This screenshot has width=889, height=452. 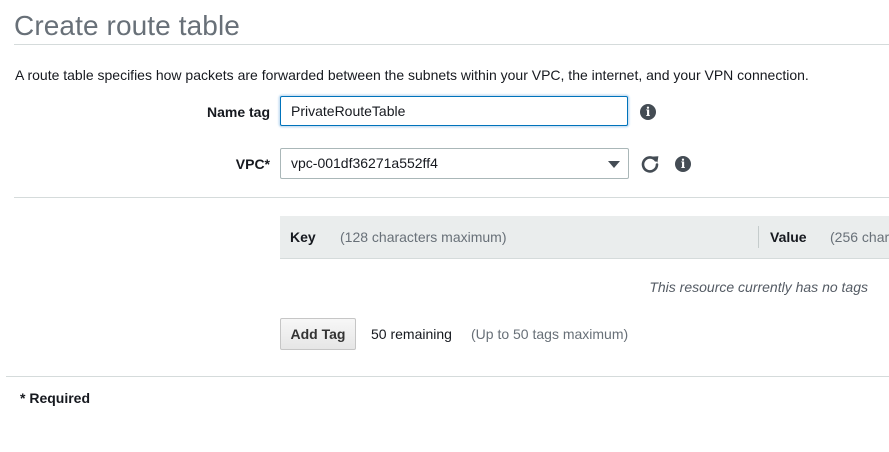 I want to click on vpc-selected-value: vpc-001df36271a552ff4, so click(x=364, y=163).